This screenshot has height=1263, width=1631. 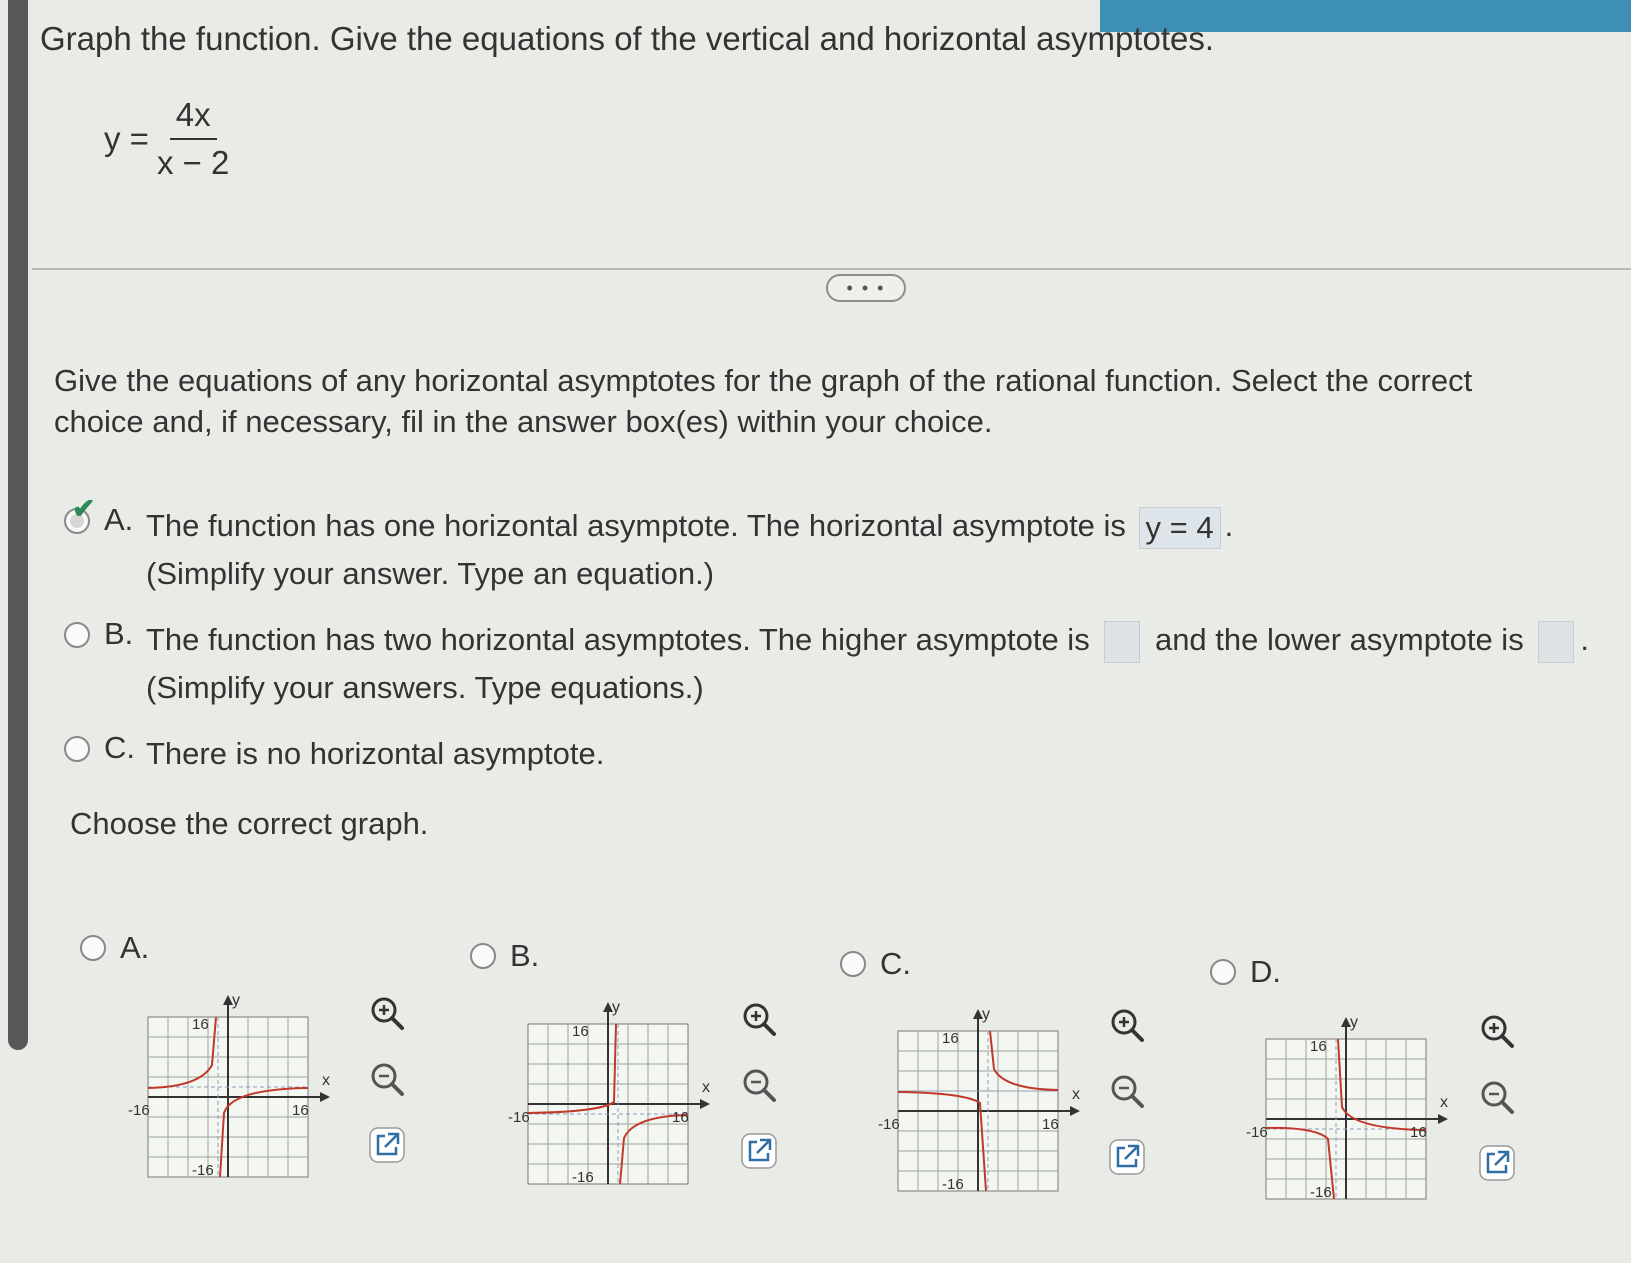 I want to click on graph-a: y x 16 -16 -16 16, so click(x=230, y=1085).